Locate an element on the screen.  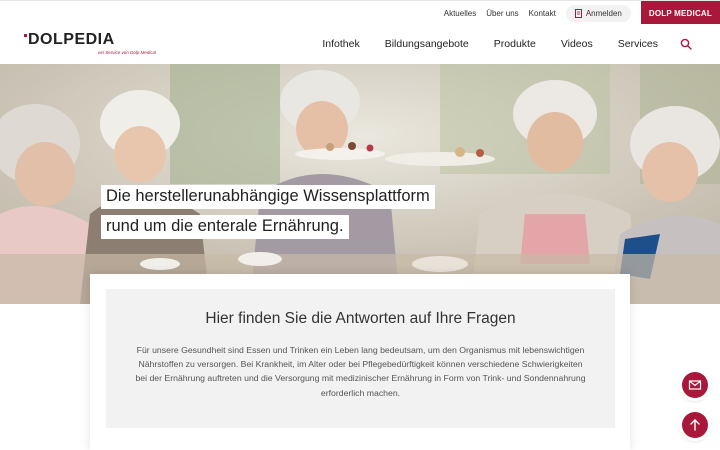
logo-text: DOLPEDIA is located at coordinates (71, 39).